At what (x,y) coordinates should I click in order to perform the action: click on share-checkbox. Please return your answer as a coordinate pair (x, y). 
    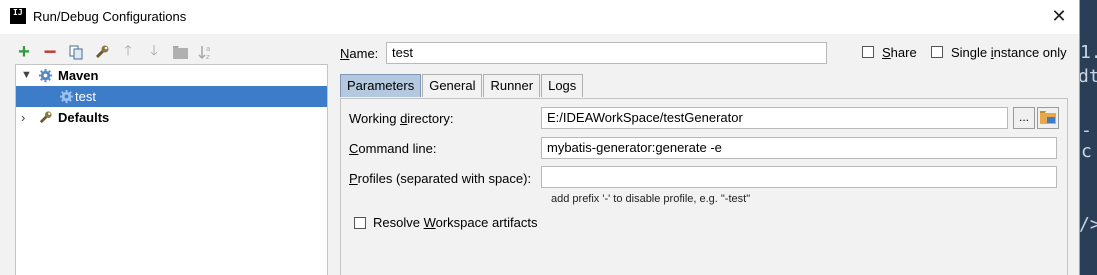
    Looking at the image, I should click on (868, 52).